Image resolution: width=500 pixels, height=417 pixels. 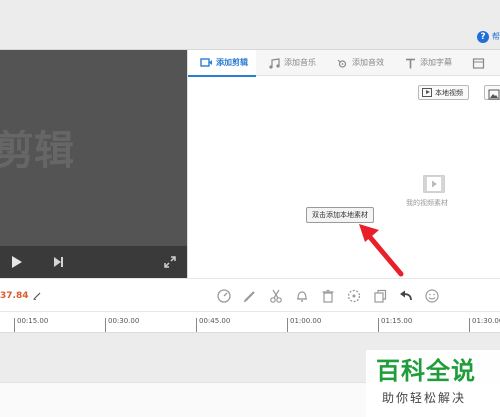 I want to click on tab-label: 添加音效, so click(x=368, y=62).